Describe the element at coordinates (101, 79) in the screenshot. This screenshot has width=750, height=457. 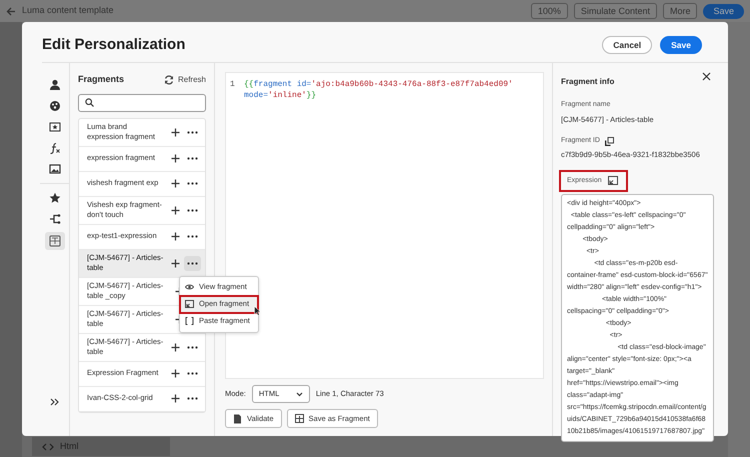
I see `panel-title: Fragments` at that location.